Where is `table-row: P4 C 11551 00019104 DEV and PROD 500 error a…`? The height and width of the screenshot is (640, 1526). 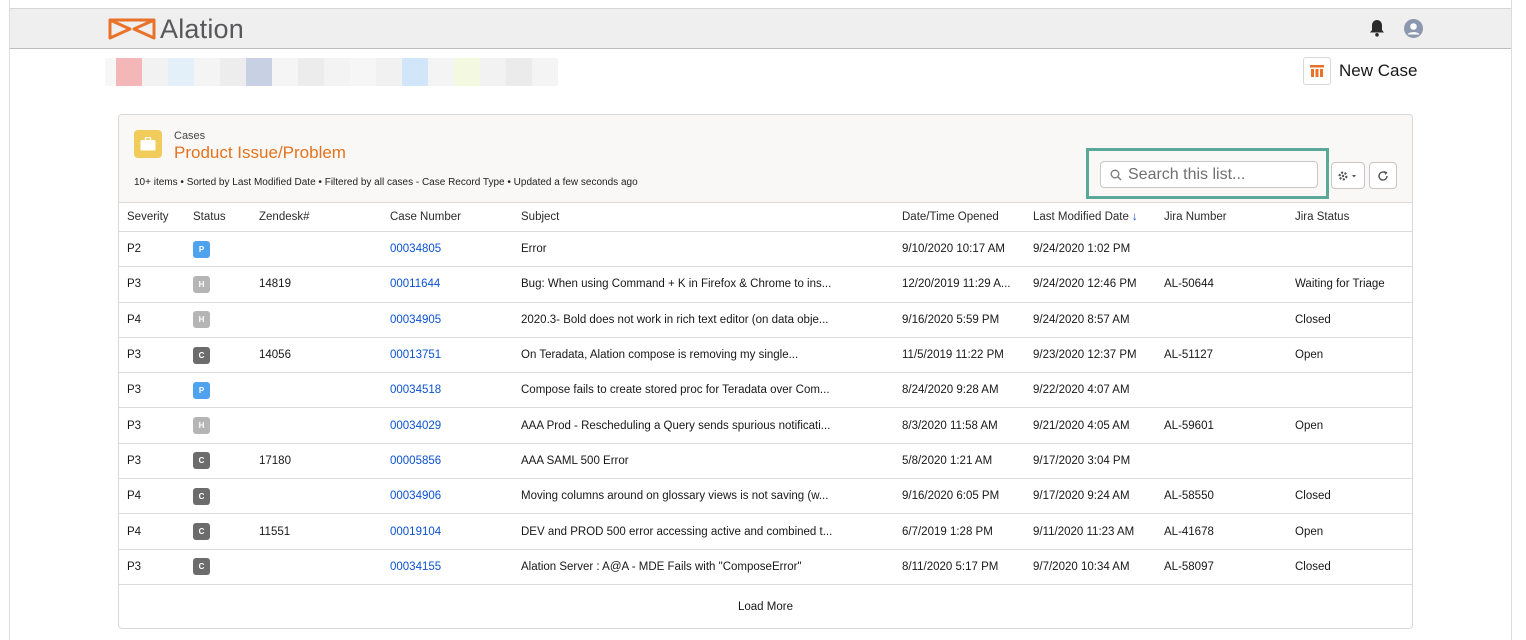
table-row: P4 C 11551 00019104 DEV and PROD 500 error a… is located at coordinates (765, 531).